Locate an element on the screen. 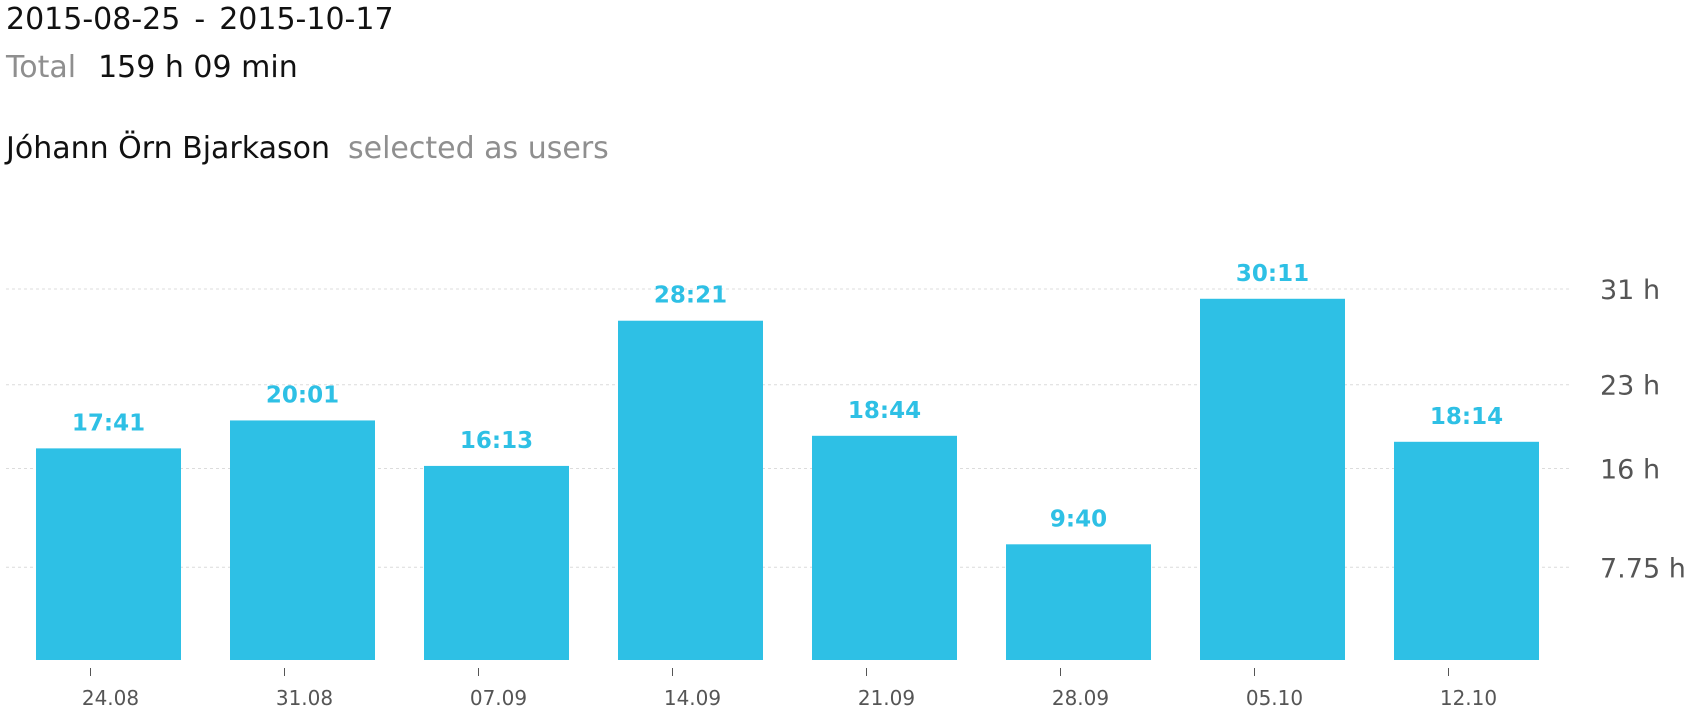  bar-value-label: 9:40 is located at coordinates (1078, 519).